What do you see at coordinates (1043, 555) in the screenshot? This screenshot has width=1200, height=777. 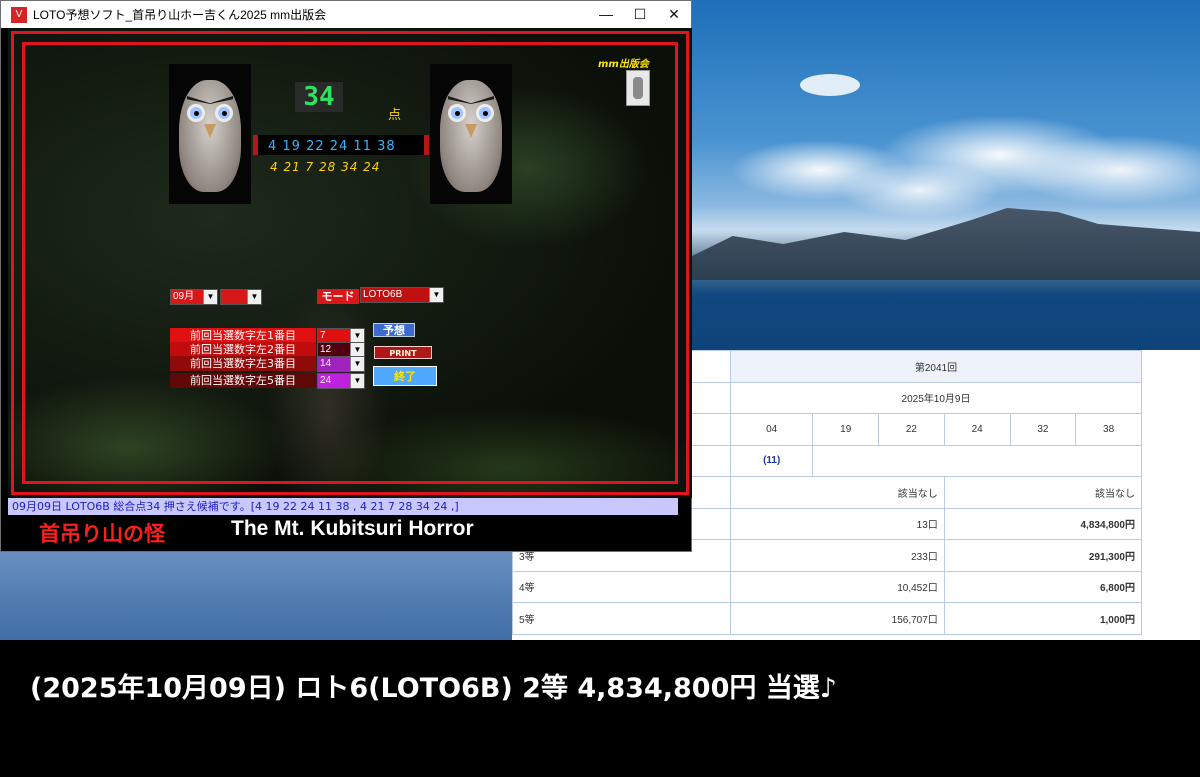 I see `prize-amount: 291,300円` at bounding box center [1043, 555].